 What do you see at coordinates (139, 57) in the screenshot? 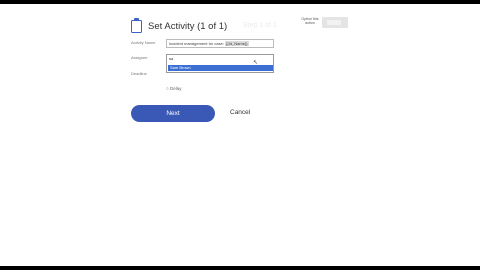
I see `assignee-label: Assignee` at bounding box center [139, 57].